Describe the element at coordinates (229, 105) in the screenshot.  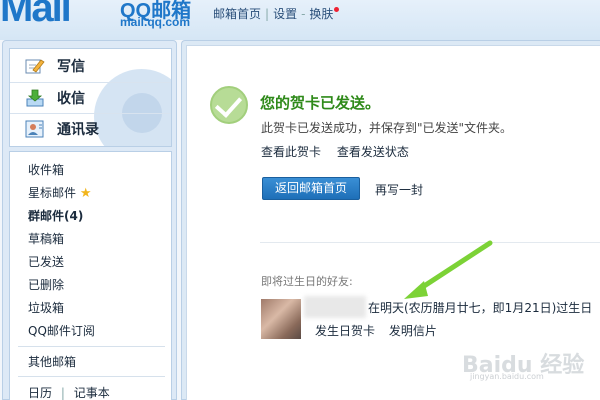
I see `success-check-icon` at that location.